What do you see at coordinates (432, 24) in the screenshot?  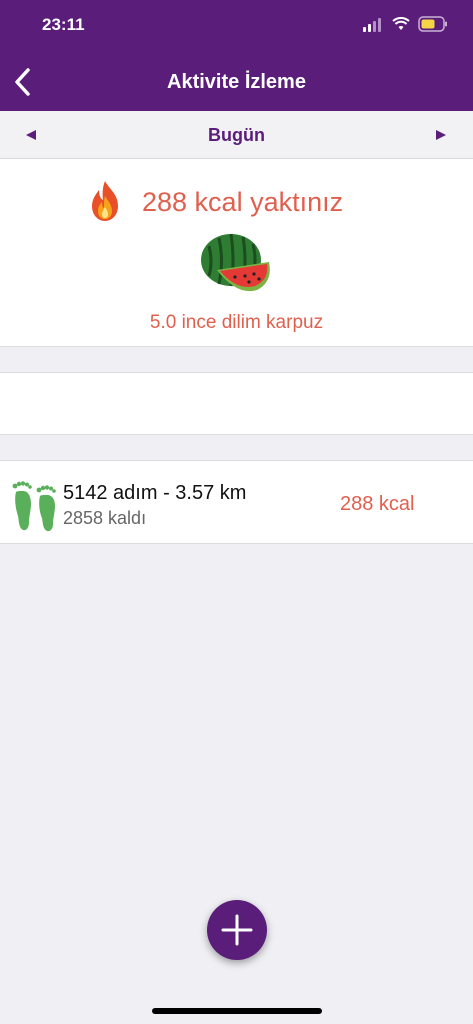 I see `battery-icon` at bounding box center [432, 24].